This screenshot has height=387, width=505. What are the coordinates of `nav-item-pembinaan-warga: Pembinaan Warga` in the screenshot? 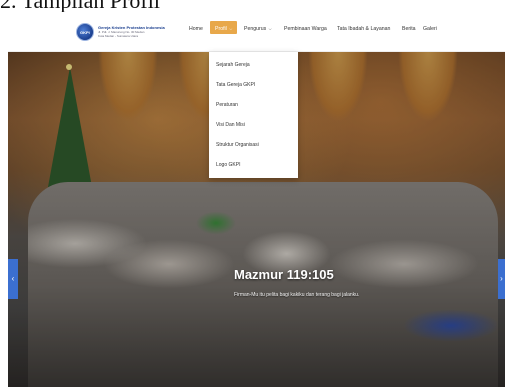 It's located at (305, 29).